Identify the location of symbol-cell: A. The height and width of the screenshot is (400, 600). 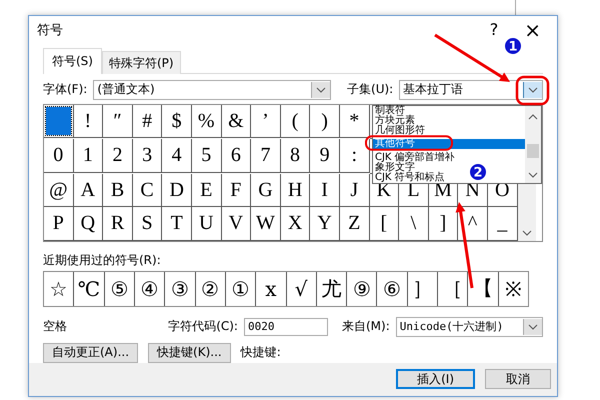
(89, 191).